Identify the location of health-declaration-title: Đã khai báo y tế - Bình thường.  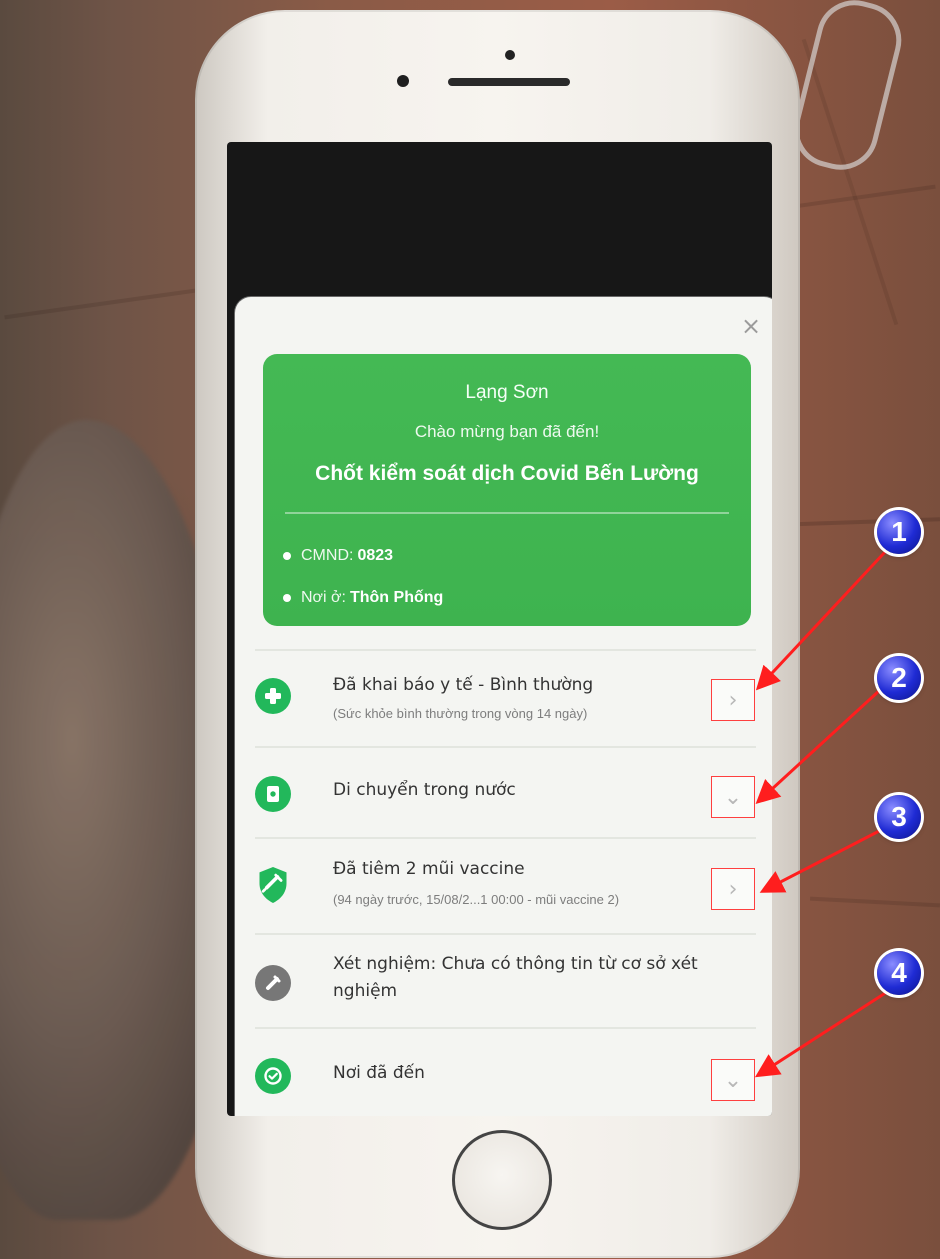
(463, 685).